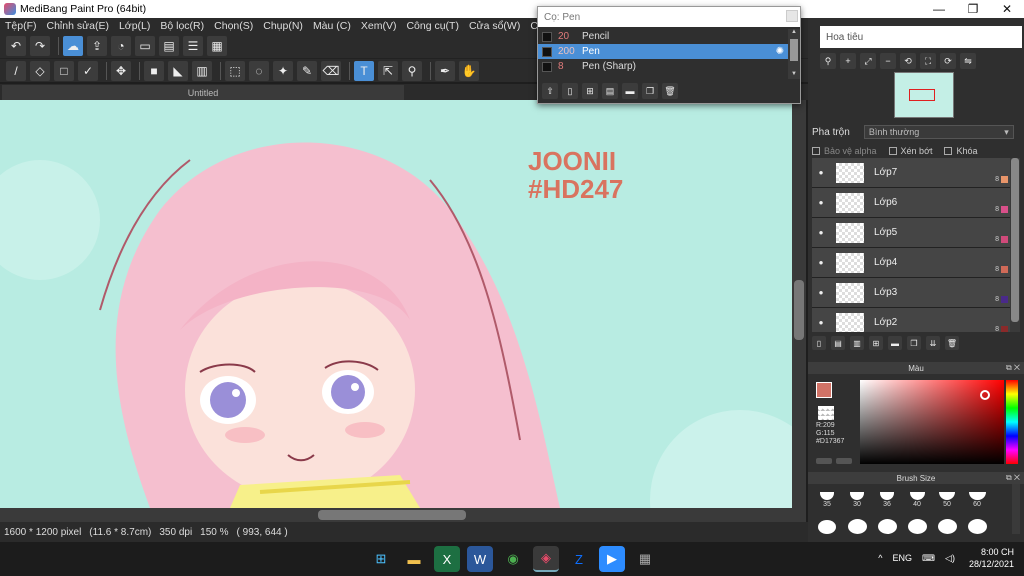 The image size is (1024, 576). I want to click on pen-icon: ✒, so click(445, 70).